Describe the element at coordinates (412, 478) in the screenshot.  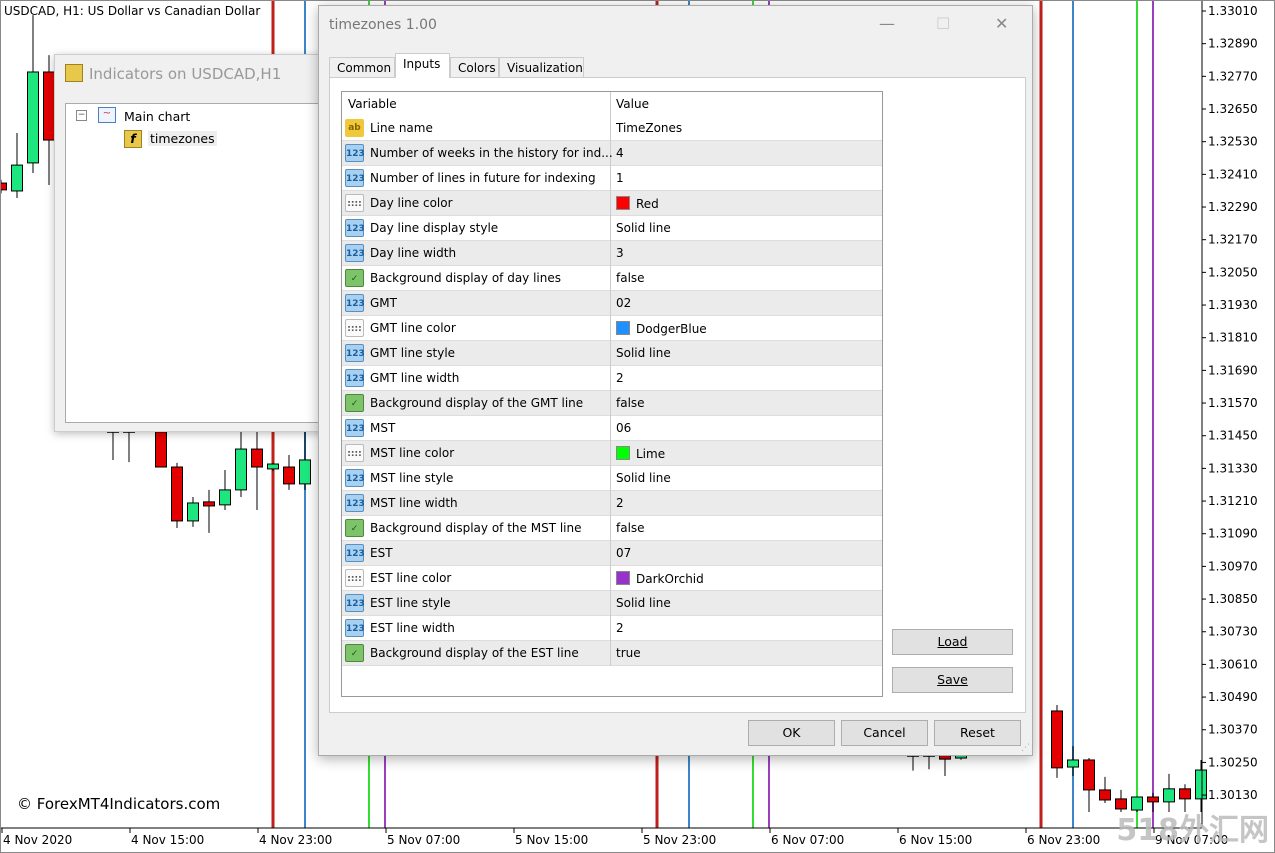
I see `variable-name: MST line style` at that location.